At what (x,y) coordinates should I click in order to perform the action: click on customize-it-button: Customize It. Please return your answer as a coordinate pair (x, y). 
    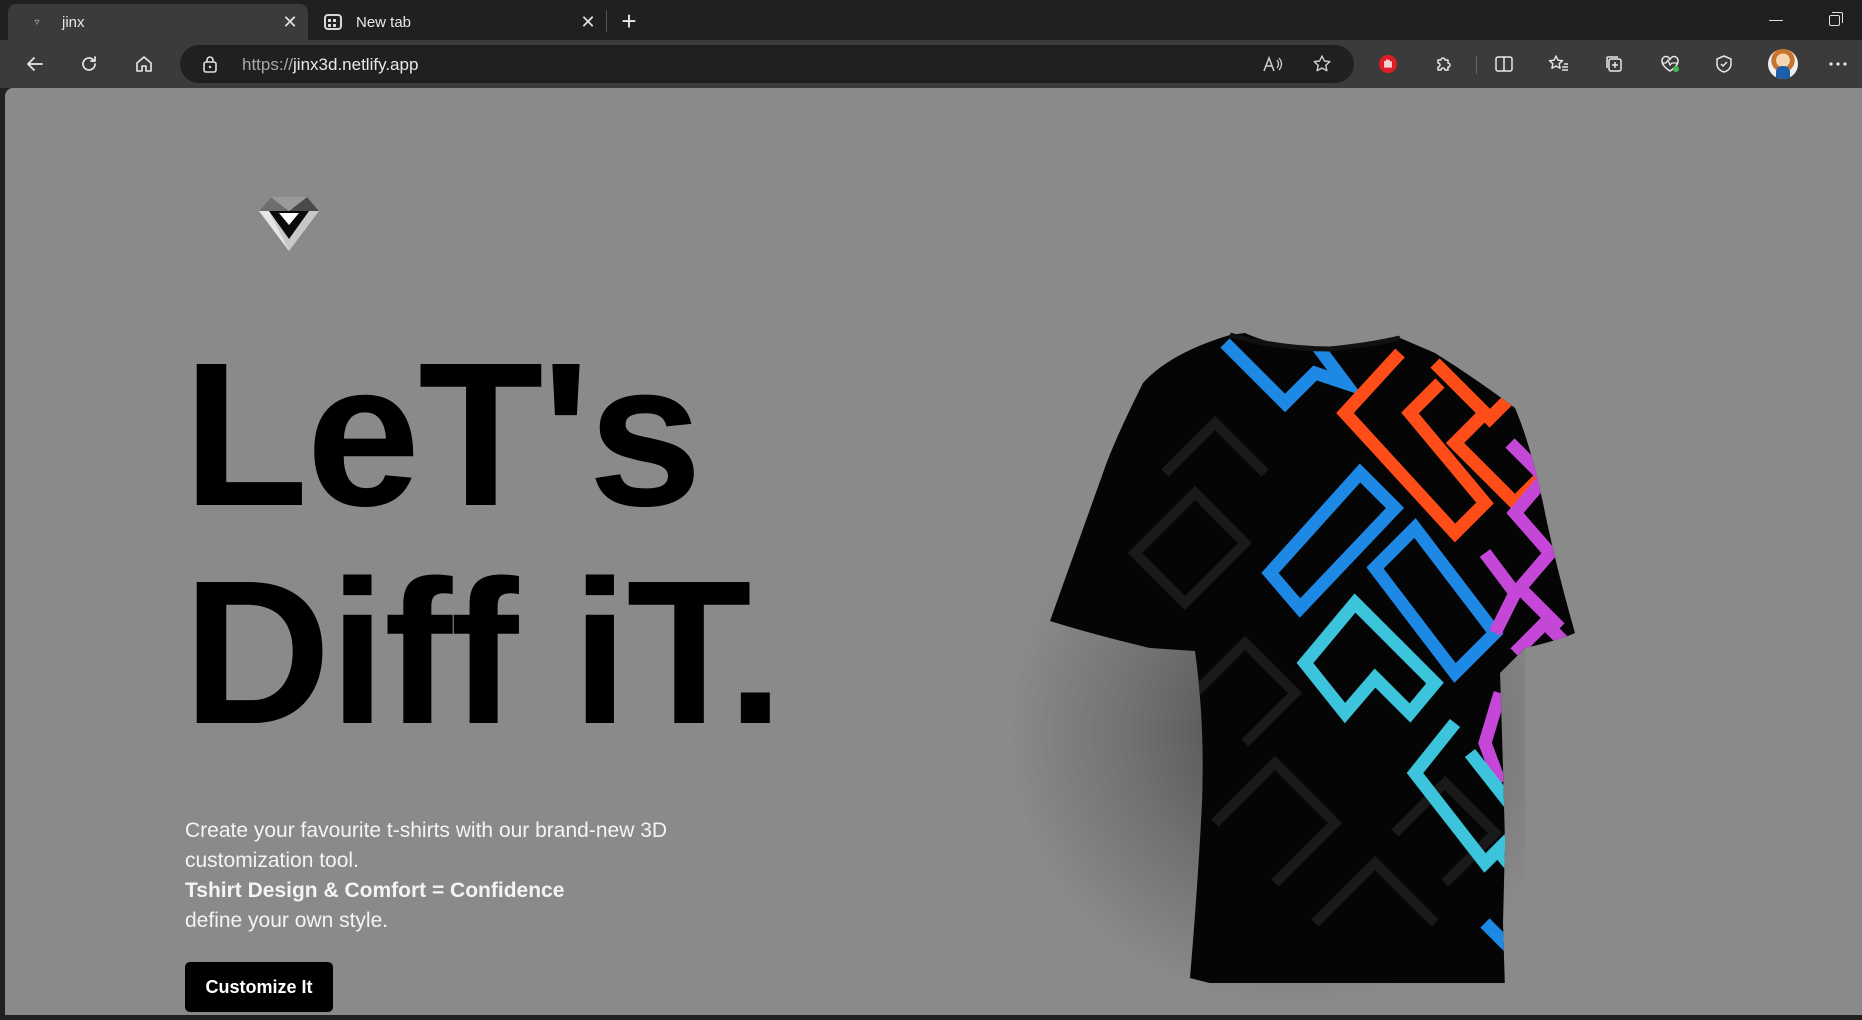
    Looking at the image, I should click on (259, 987).